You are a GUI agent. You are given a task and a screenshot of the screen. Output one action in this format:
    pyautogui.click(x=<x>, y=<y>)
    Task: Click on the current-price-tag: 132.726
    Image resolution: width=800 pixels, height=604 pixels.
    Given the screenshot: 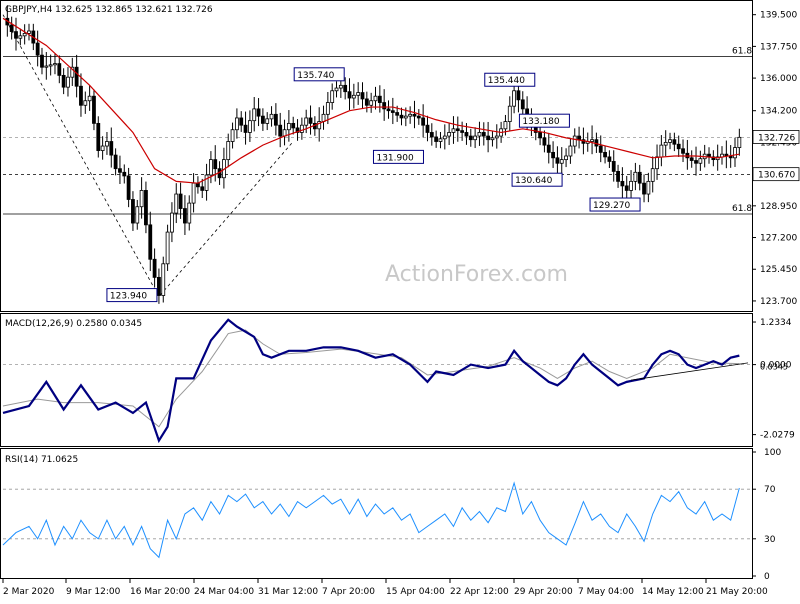 What is the action you would take?
    pyautogui.click(x=776, y=138)
    